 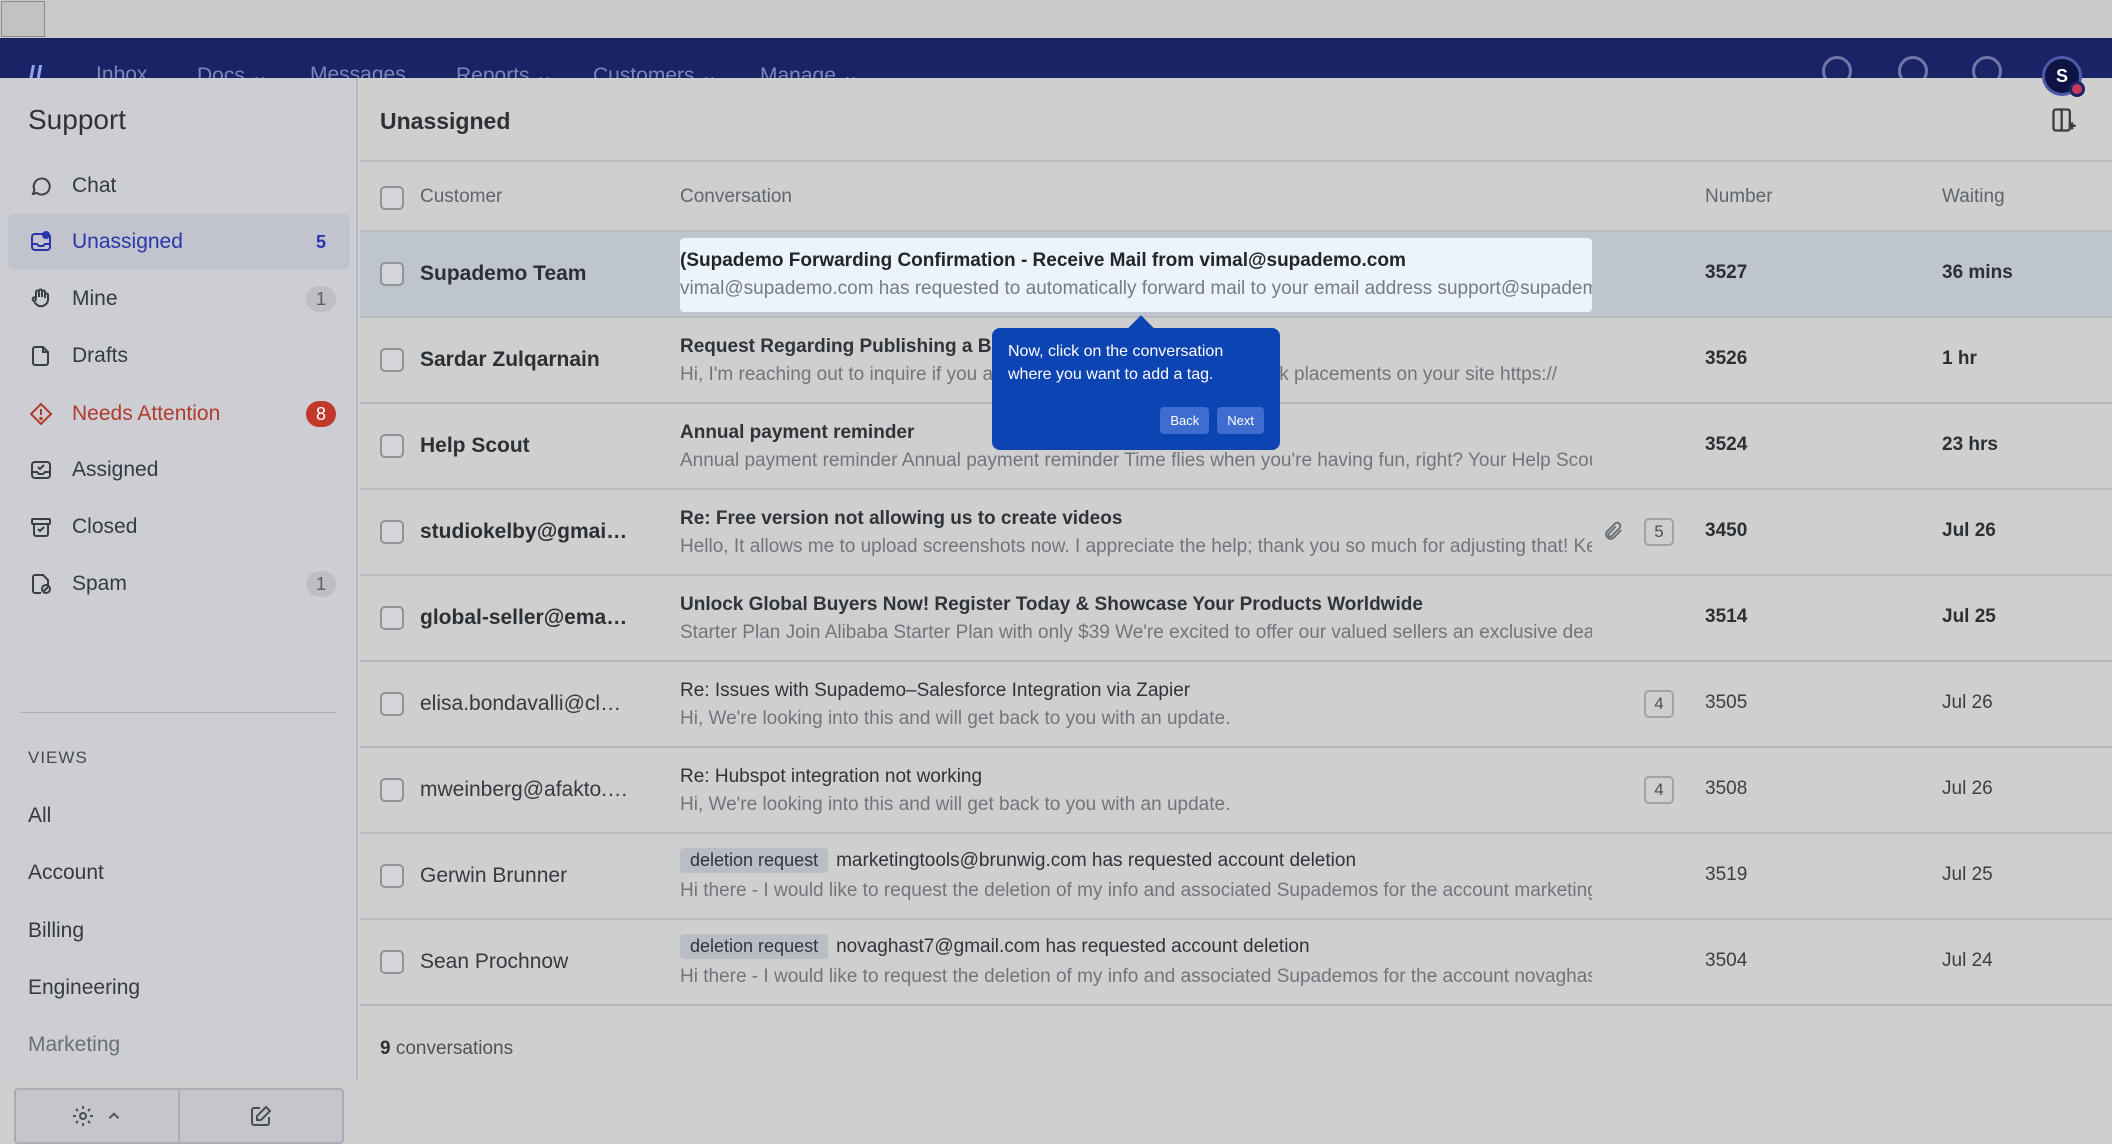 I want to click on help-icon, so click(x=1913, y=67).